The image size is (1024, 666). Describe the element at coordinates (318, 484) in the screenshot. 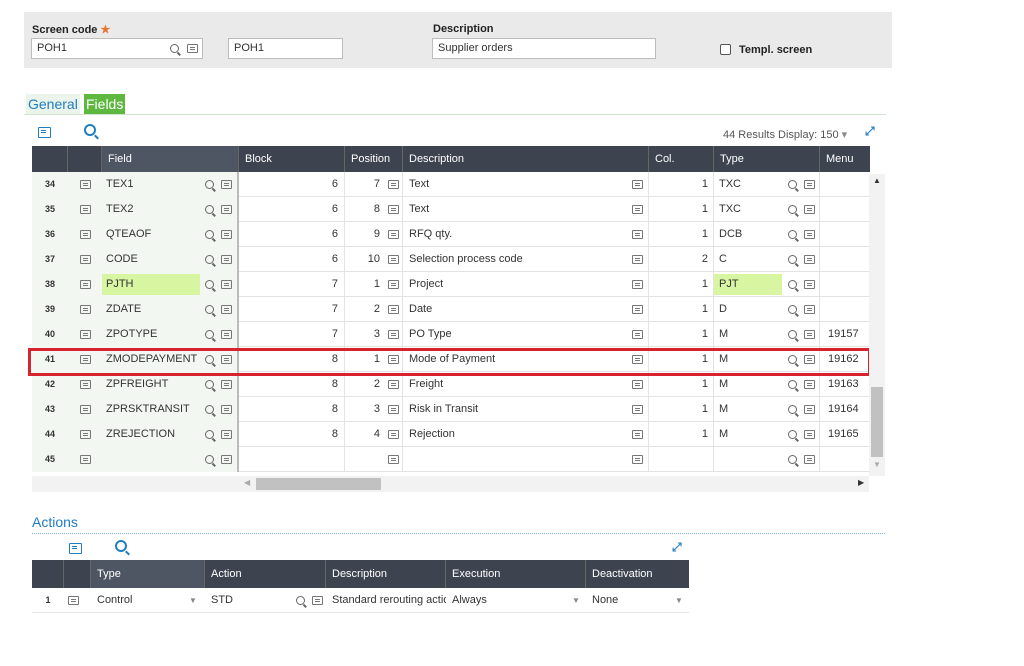

I see `horizontal-scroll-thumb` at that location.